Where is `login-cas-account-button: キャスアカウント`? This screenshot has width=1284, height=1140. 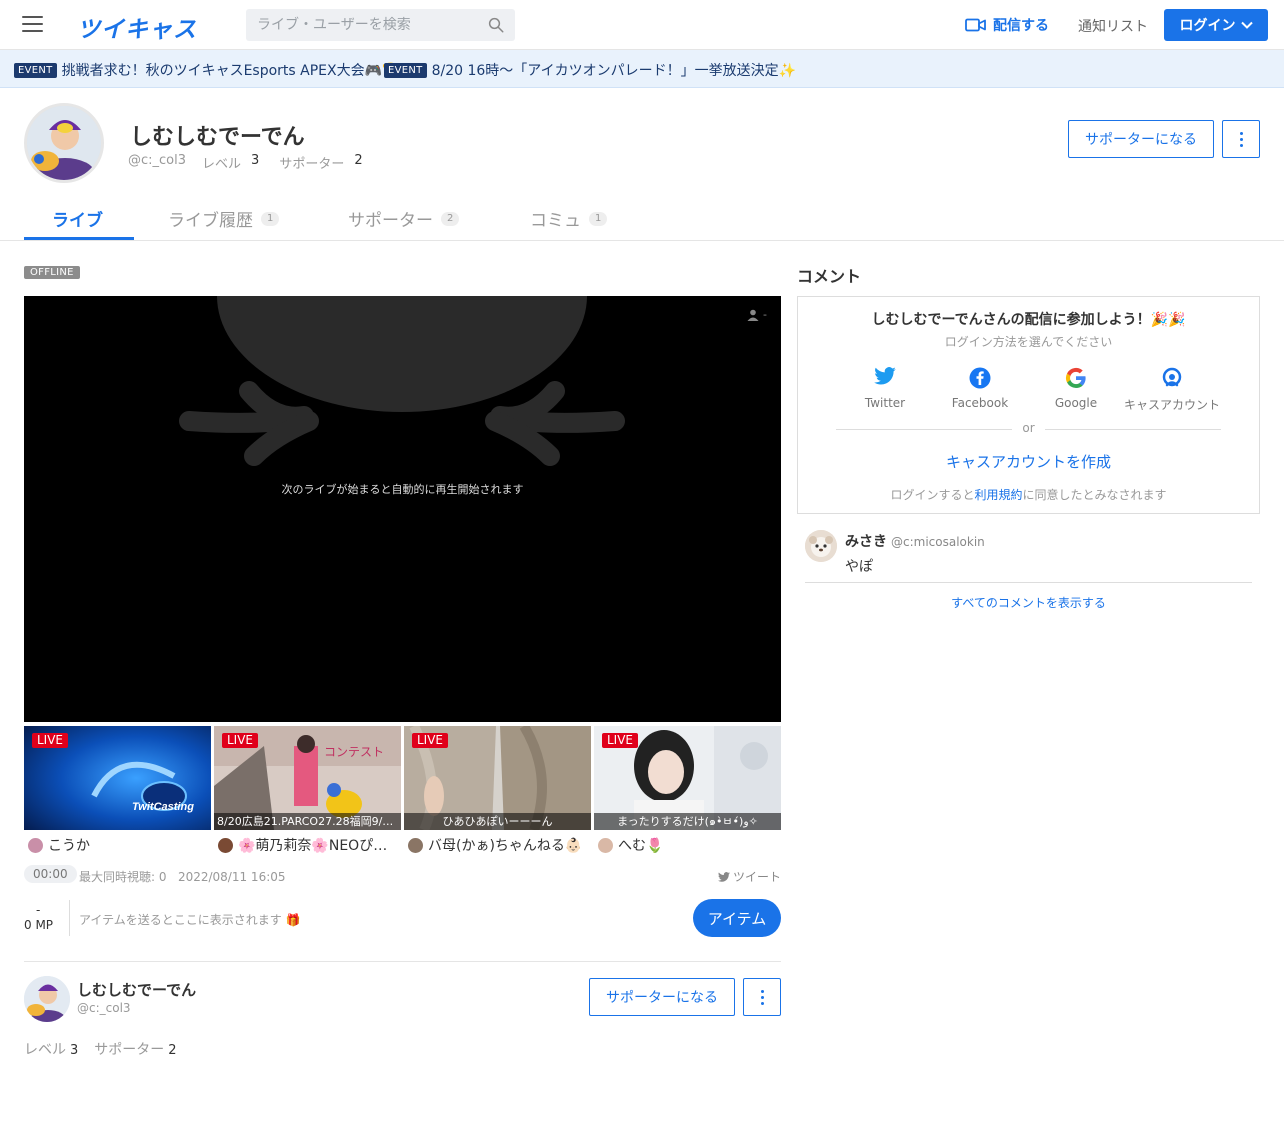
login-cas-account-button: キャスアカウント is located at coordinates (1172, 390).